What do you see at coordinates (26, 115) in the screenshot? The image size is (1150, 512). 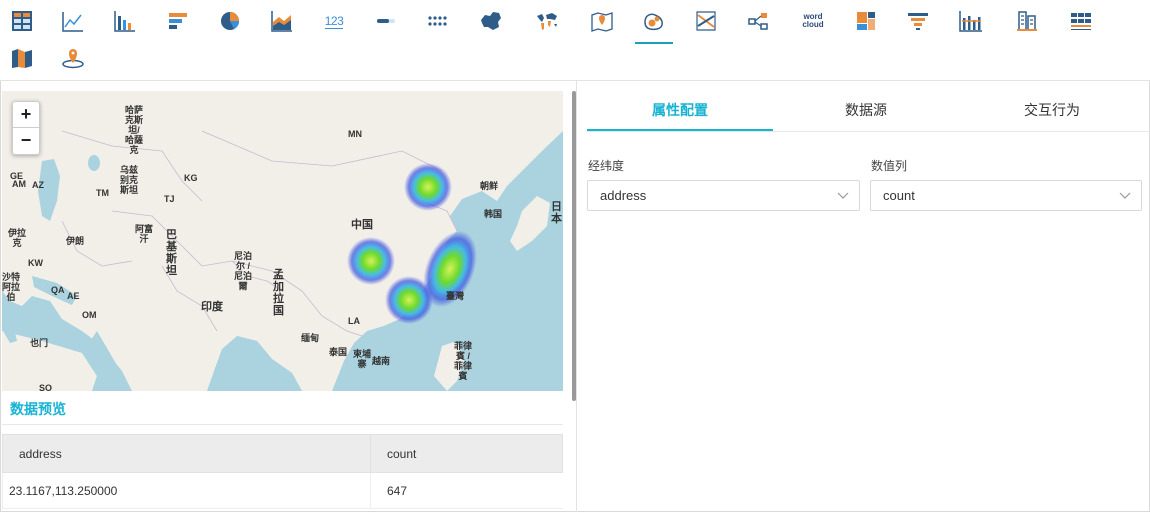 I see `zoom-in-button: +` at bounding box center [26, 115].